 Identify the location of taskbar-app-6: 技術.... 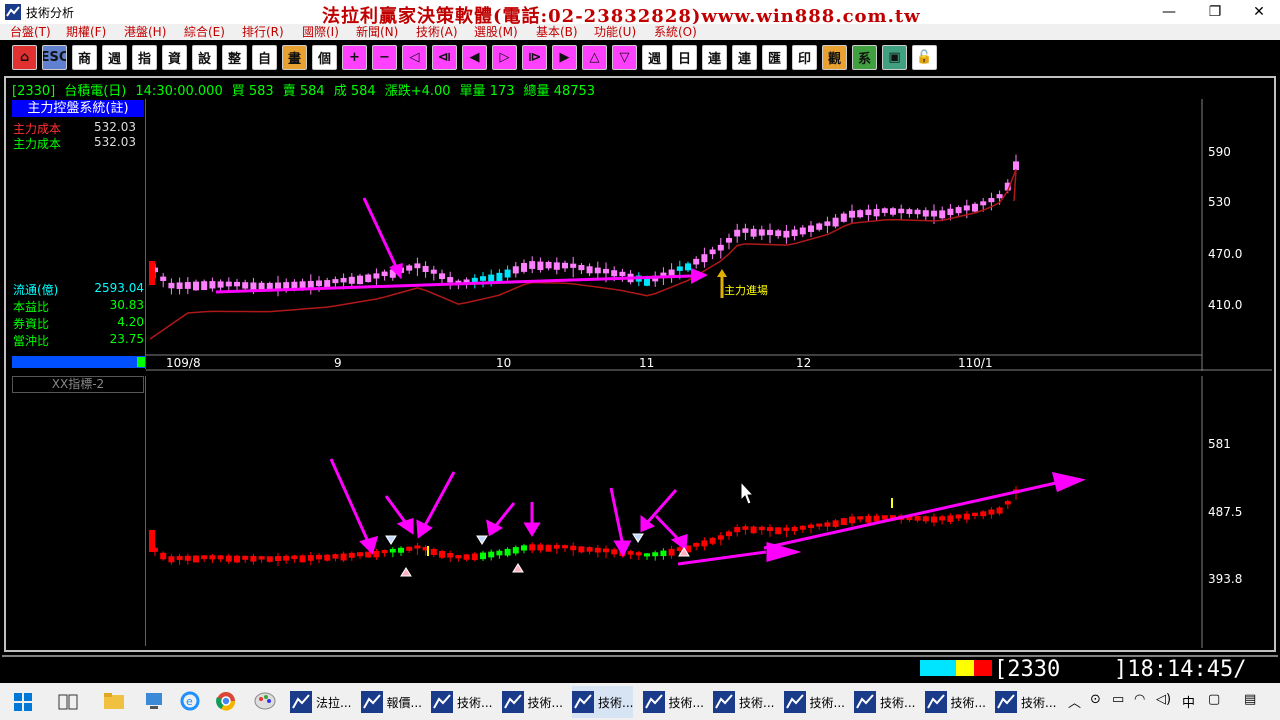
(743, 702).